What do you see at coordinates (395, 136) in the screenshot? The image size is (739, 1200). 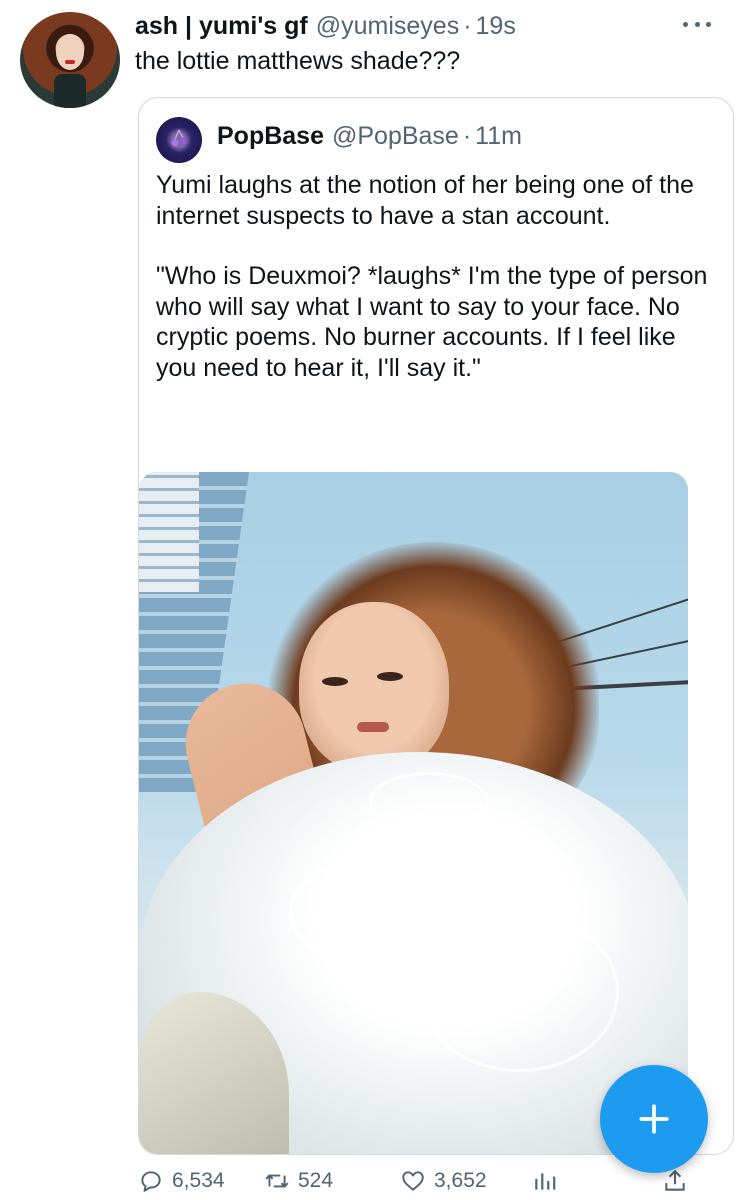 I see `quote-author-handle: @PopBase` at bounding box center [395, 136].